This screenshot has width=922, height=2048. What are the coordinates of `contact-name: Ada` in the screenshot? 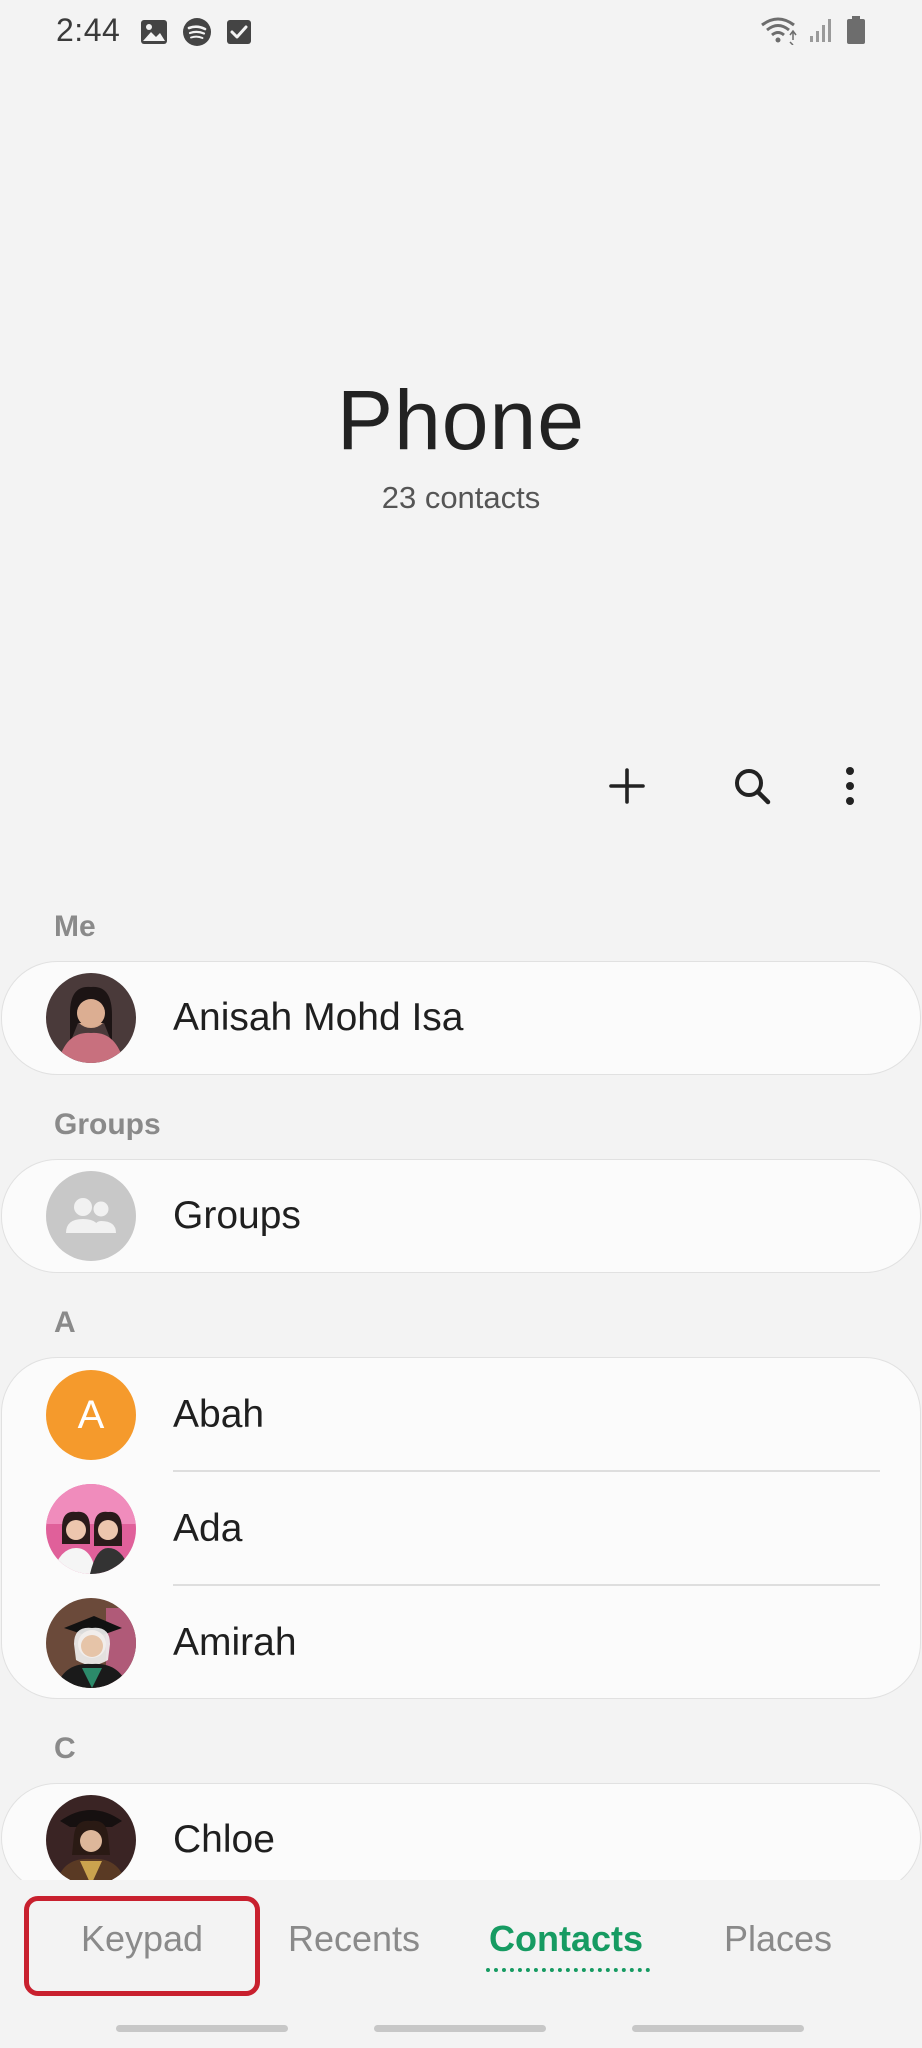 It's located at (208, 1528).